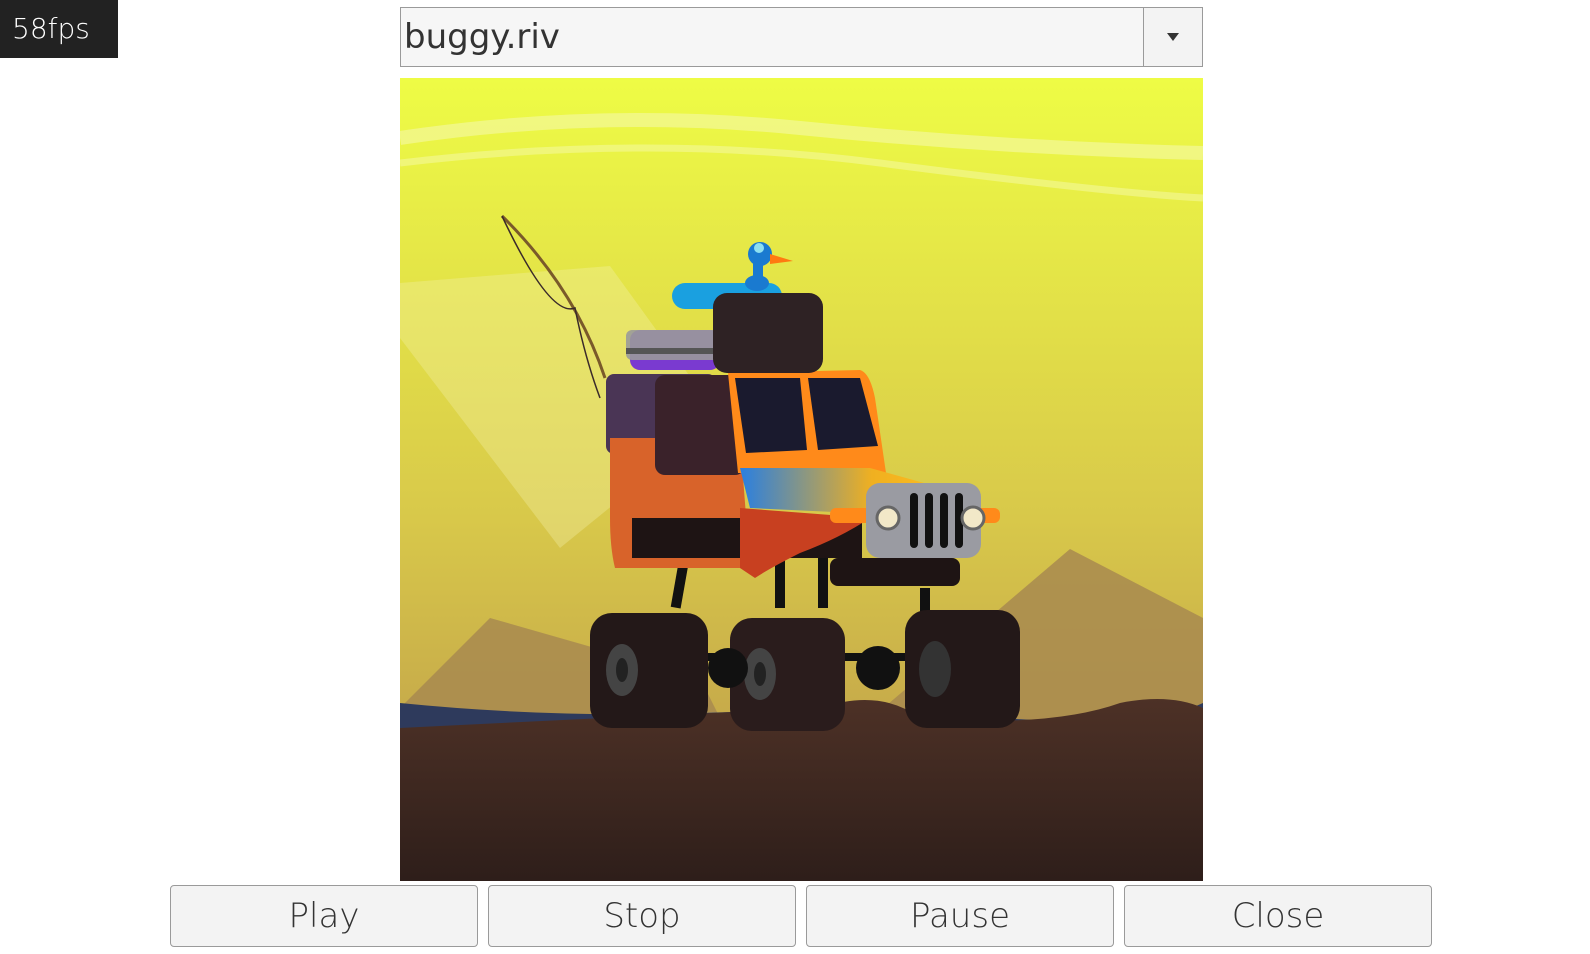 The height and width of the screenshot is (954, 1590). I want to click on roof-box, so click(768, 333).